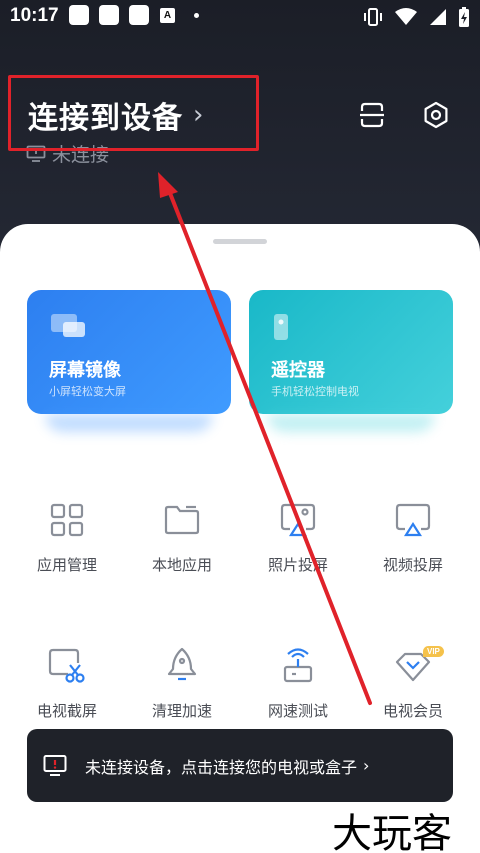  I want to click on router-icon, so click(298, 666).